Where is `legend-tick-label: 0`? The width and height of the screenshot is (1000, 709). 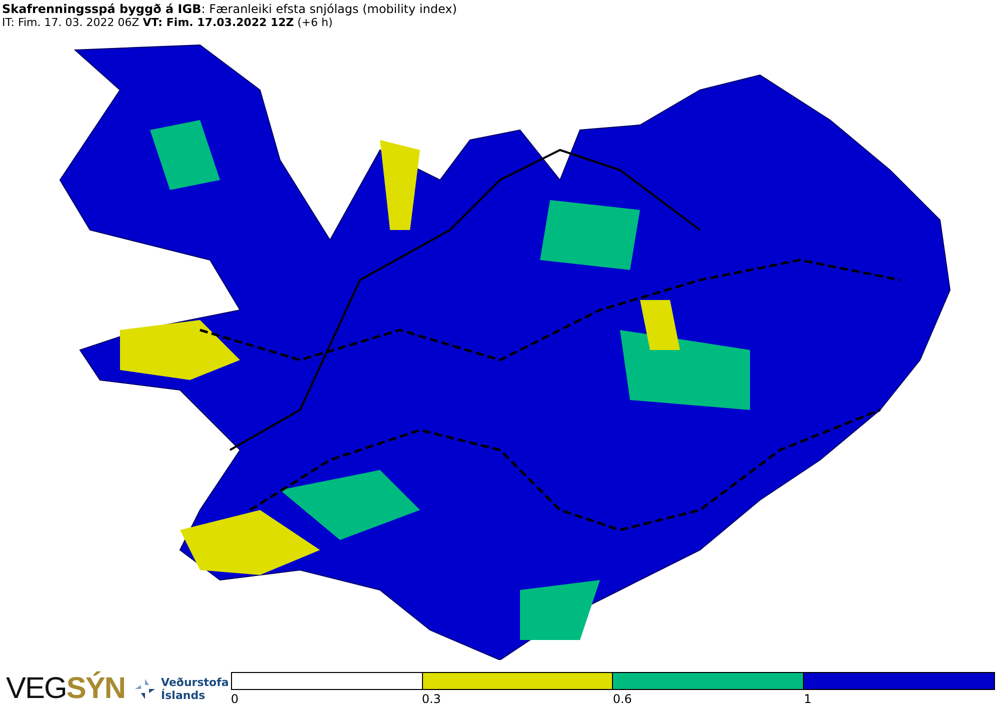 legend-tick-label: 0 is located at coordinates (234, 699).